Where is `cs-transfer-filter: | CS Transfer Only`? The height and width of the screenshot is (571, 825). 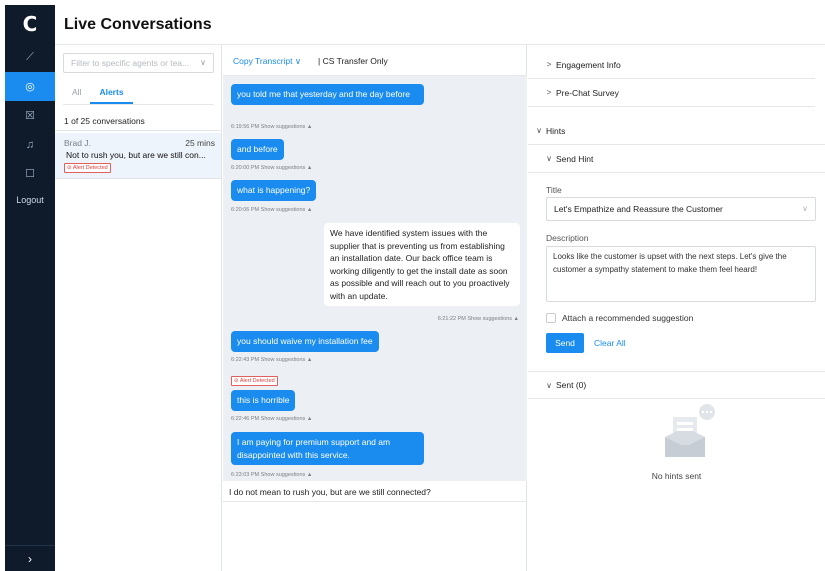
cs-transfer-filter: | CS Transfer Only is located at coordinates (353, 61).